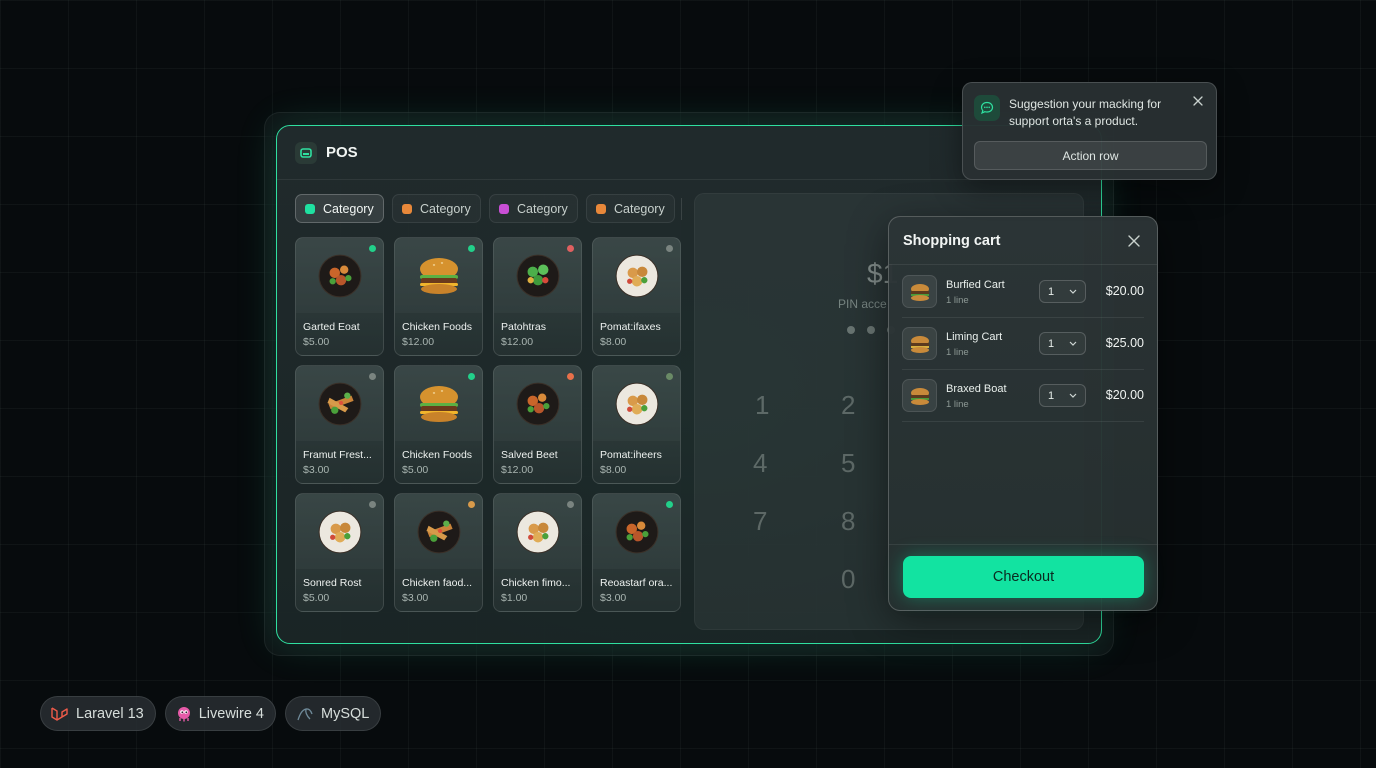 The image size is (1376, 768). Describe the element at coordinates (1023, 577) in the screenshot. I see `checkout-button: Checkout` at that location.